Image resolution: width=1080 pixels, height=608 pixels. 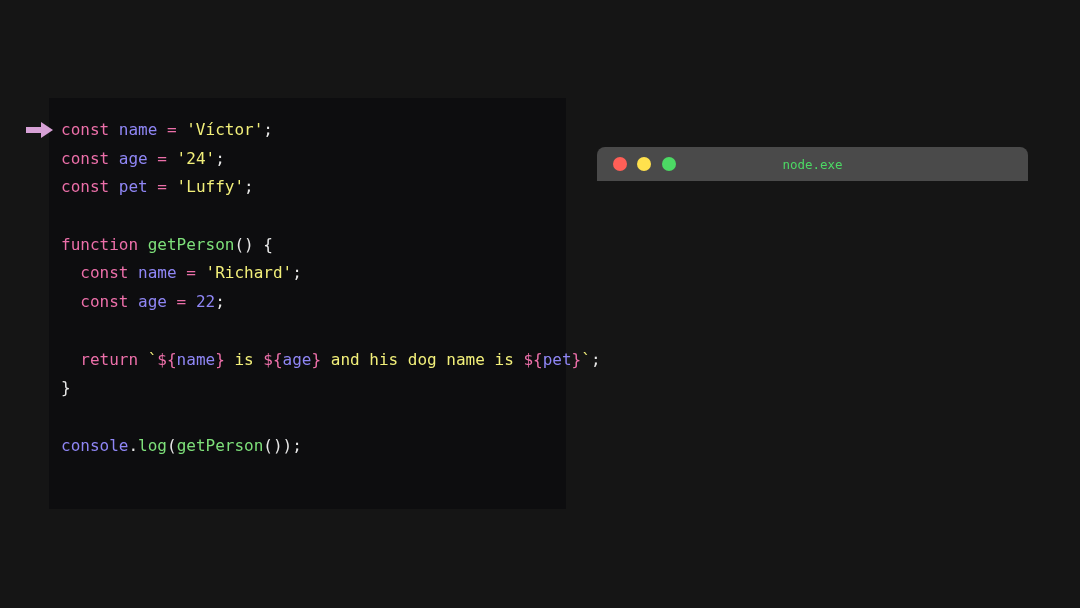 What do you see at coordinates (152, 302) in the screenshot?
I see `code-line: const age = 22;` at bounding box center [152, 302].